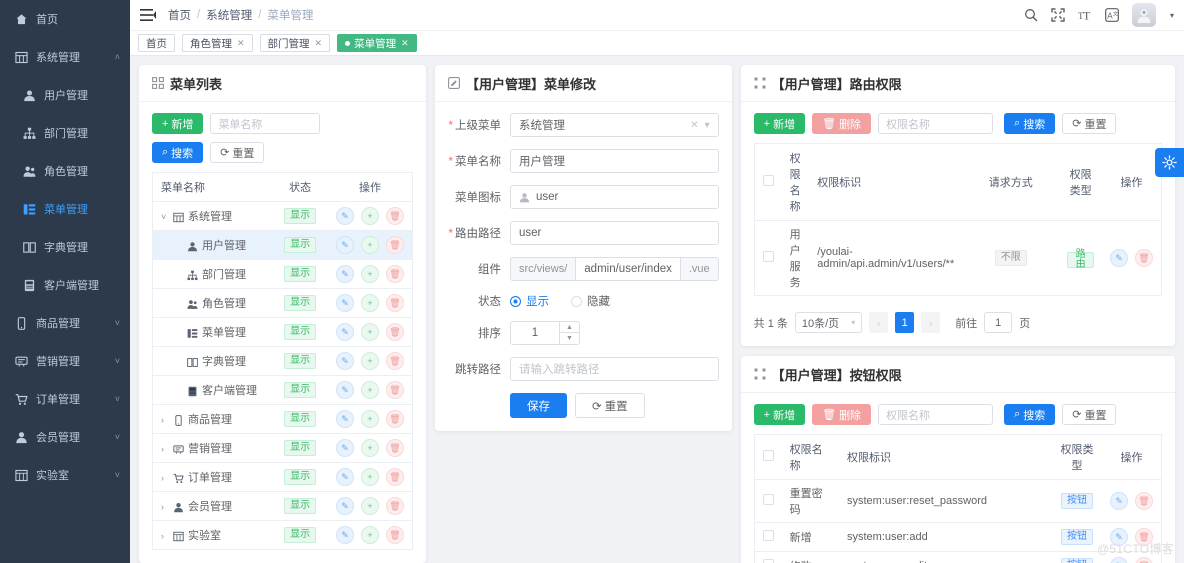 The image size is (1184, 563). Describe the element at coordinates (569, 327) in the screenshot. I see `stepper-up-icon: ▲` at that location.